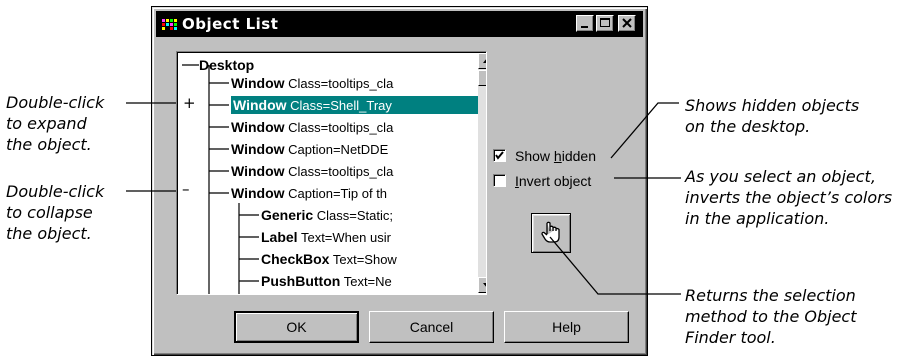  What do you see at coordinates (287, 215) in the screenshot?
I see `tree-node-type: Generic` at bounding box center [287, 215].